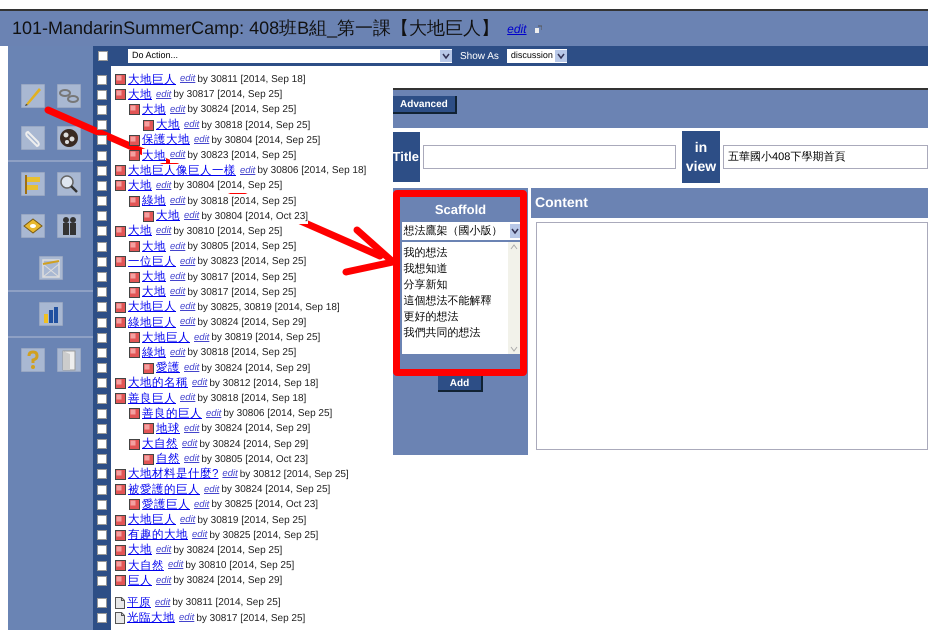 This screenshot has height=630, width=928. I want to click on note-title-link: 自然, so click(168, 459).